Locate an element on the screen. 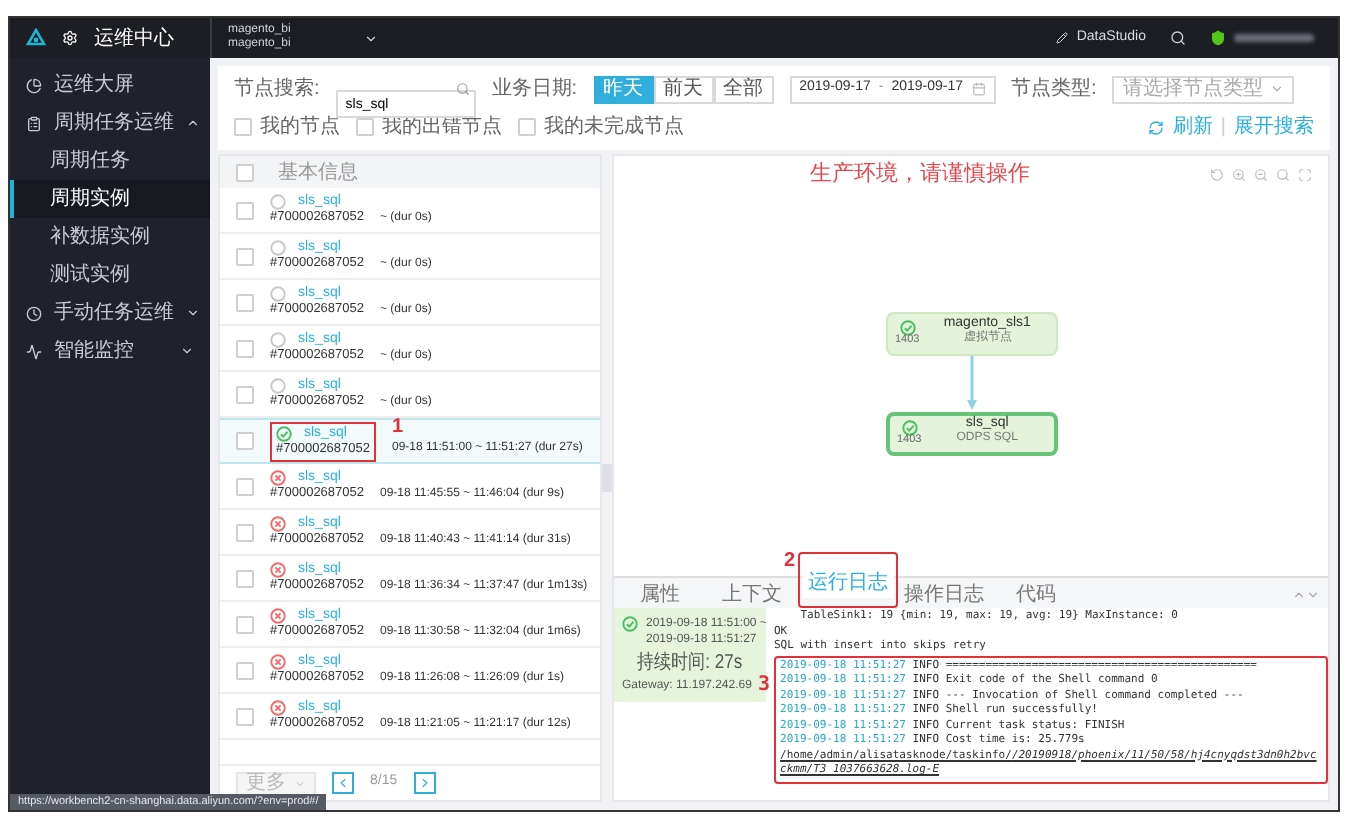 Image resolution: width=1348 pixels, height=836 pixels. tab: 操作日志 is located at coordinates (944, 595).